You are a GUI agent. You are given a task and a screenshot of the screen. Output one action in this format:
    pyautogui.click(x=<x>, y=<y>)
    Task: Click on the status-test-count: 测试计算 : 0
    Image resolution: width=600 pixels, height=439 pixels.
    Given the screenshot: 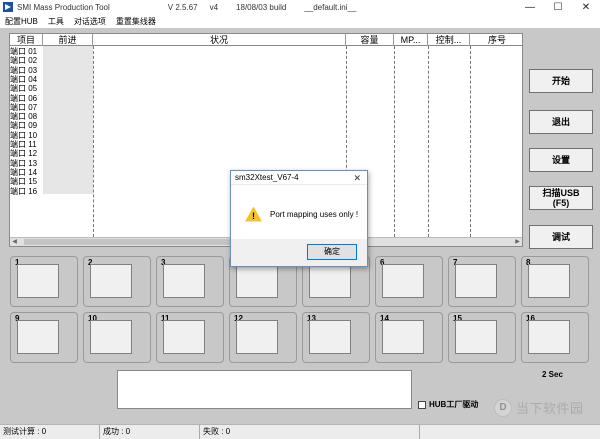 What is the action you would take?
    pyautogui.click(x=50, y=432)
    